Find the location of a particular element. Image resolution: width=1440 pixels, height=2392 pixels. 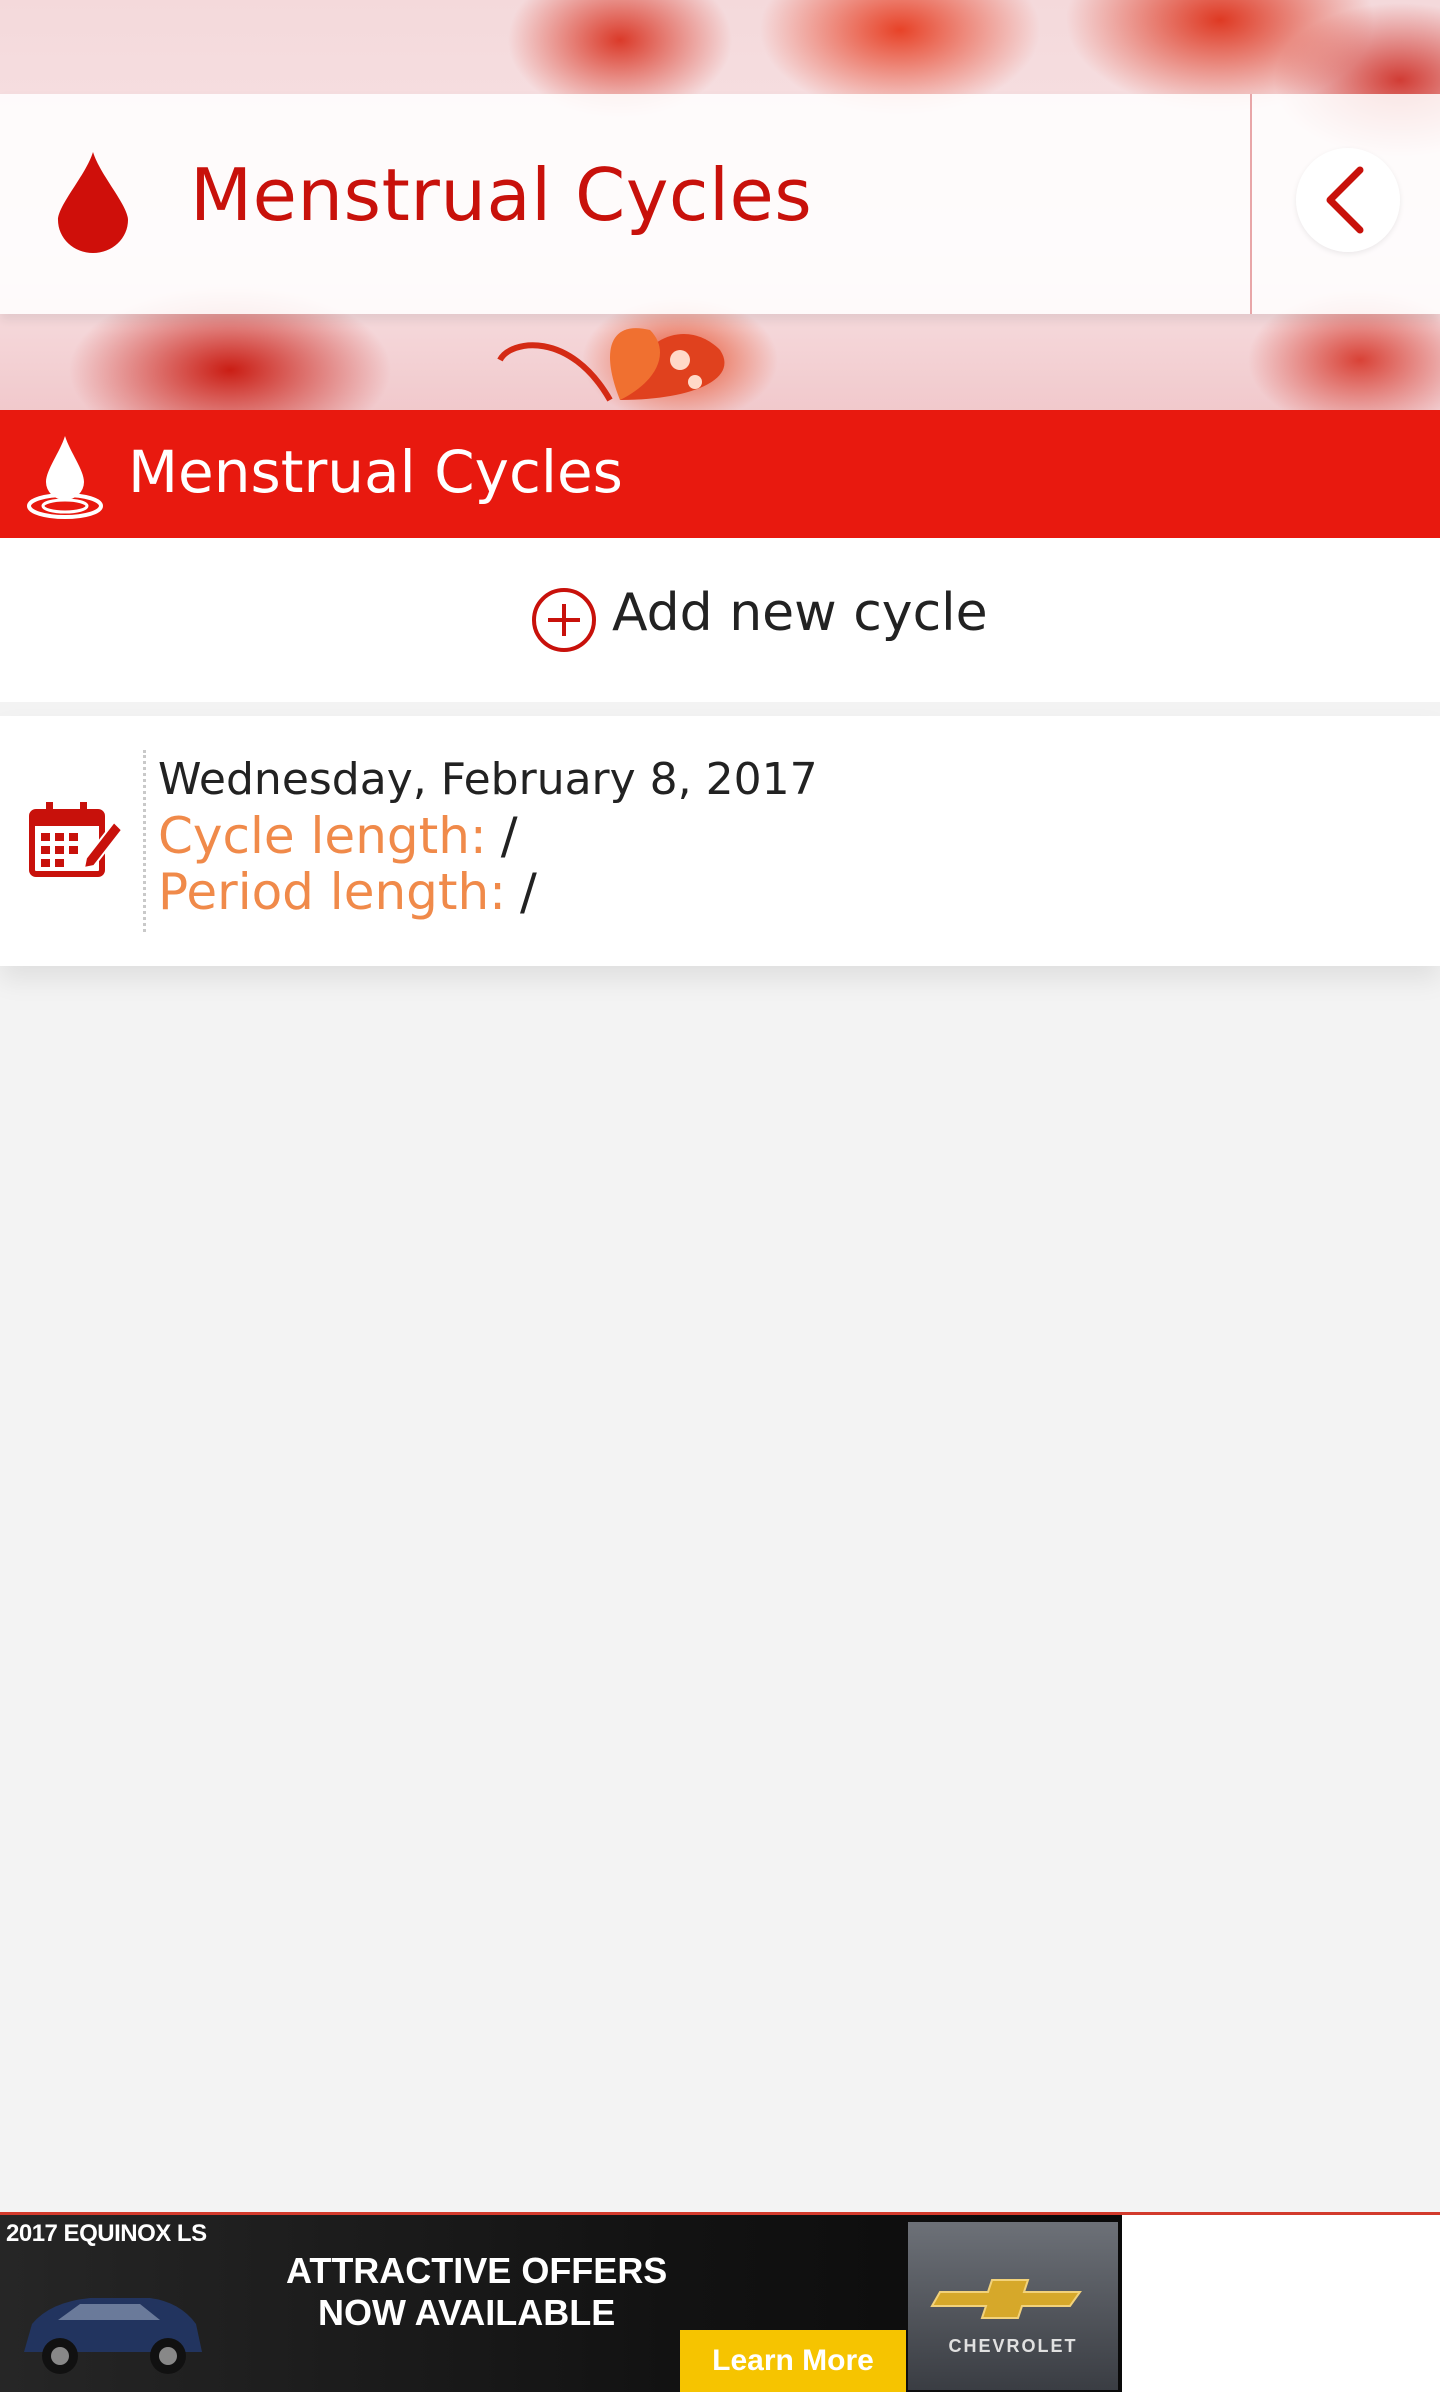

plus-circle-icon is located at coordinates (564, 620).